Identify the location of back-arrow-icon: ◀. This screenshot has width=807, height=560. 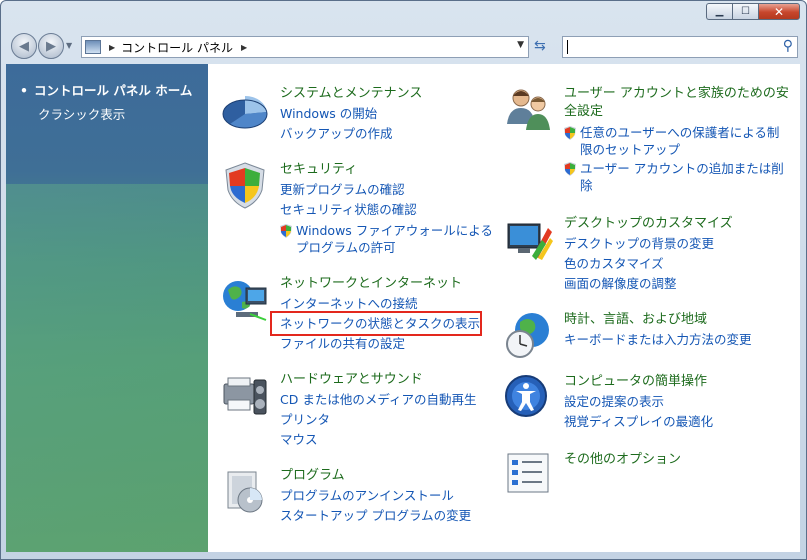
(24, 46).